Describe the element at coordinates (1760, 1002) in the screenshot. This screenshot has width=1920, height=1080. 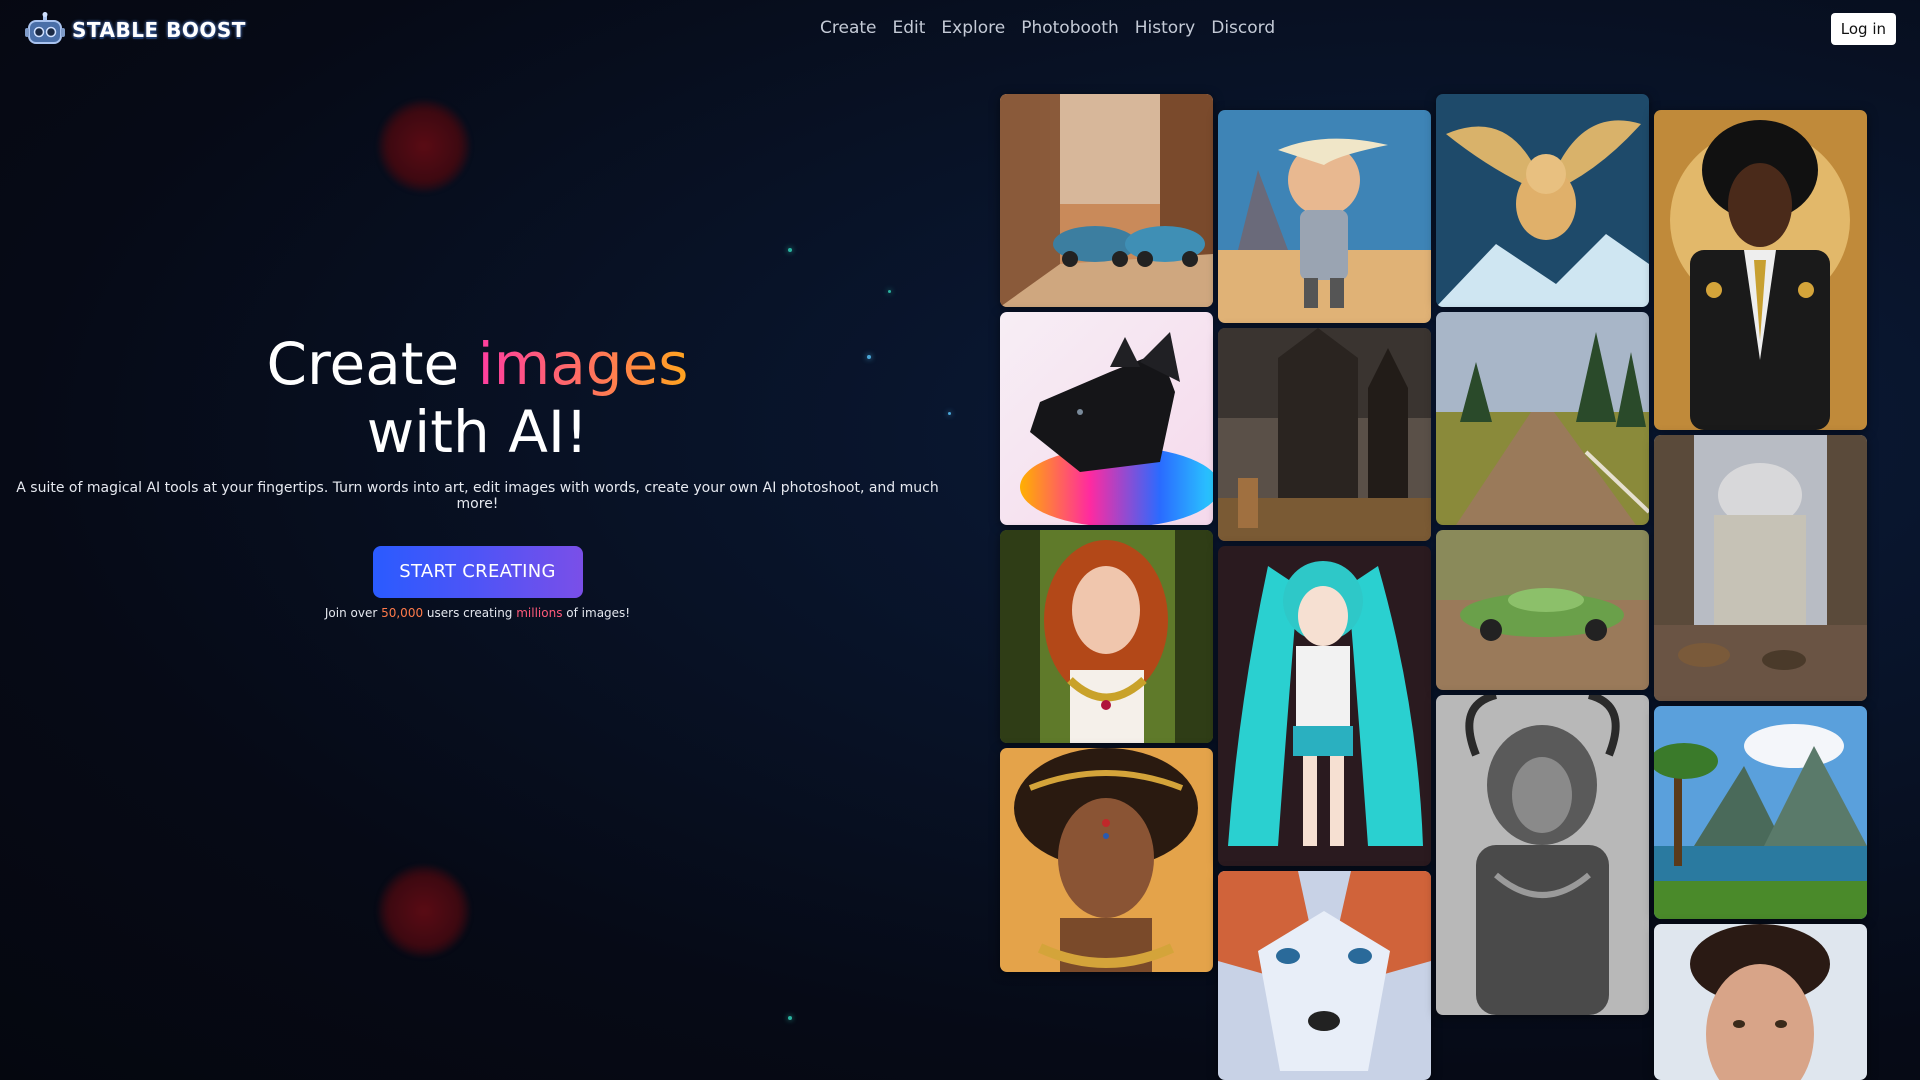
I see `gallery-image-woman-portrait` at that location.